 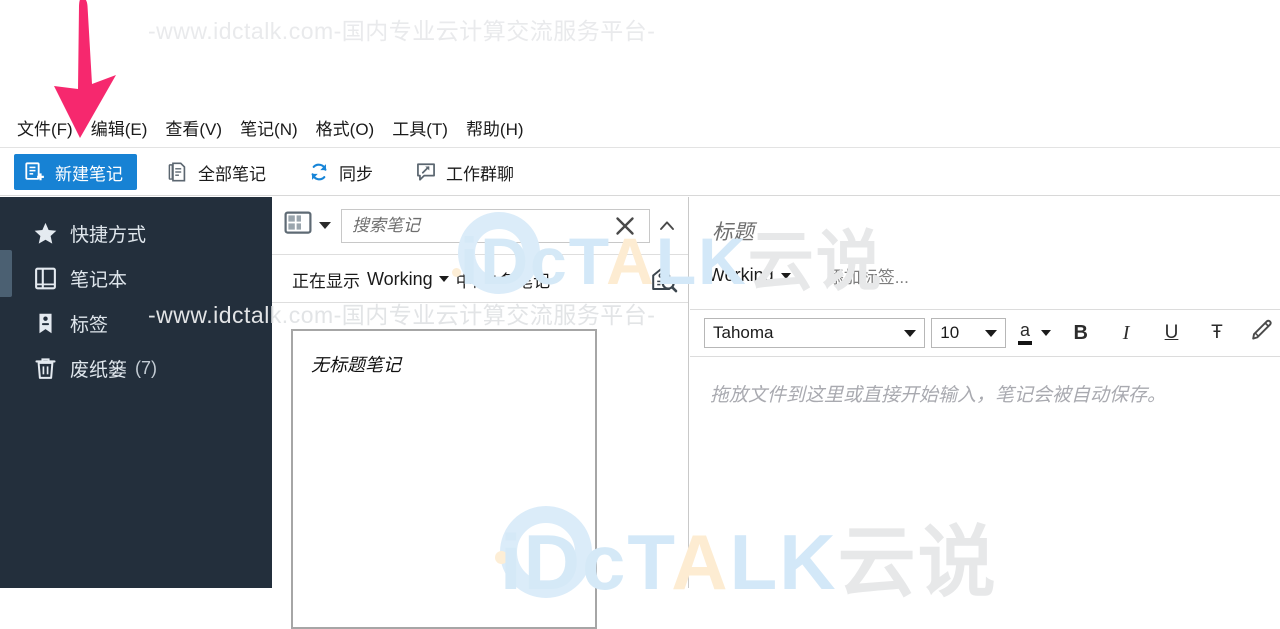 What do you see at coordinates (426, 172) in the screenshot?
I see `work-chat-icon` at bounding box center [426, 172].